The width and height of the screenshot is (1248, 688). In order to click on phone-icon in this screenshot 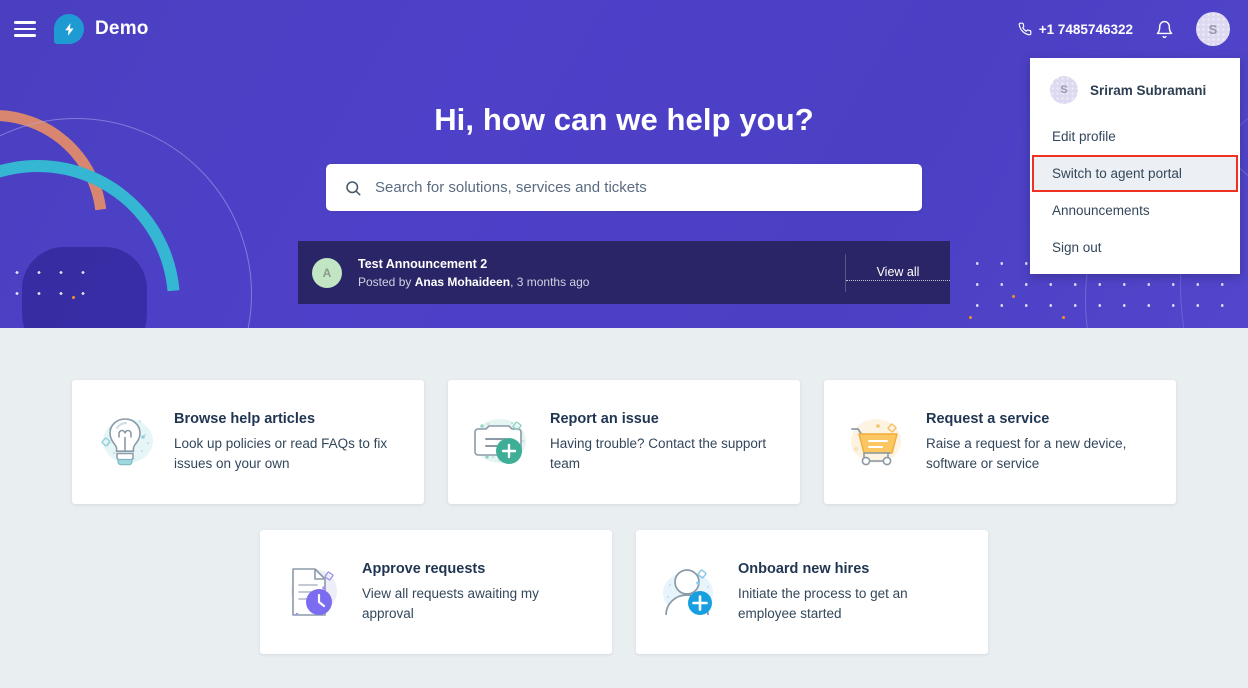, I will do `click(1025, 29)`.